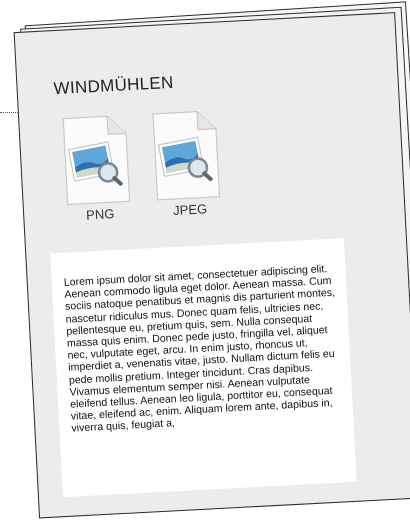  What do you see at coordinates (114, 85) in the screenshot?
I see `page-title: WINDMÜHLEN` at bounding box center [114, 85].